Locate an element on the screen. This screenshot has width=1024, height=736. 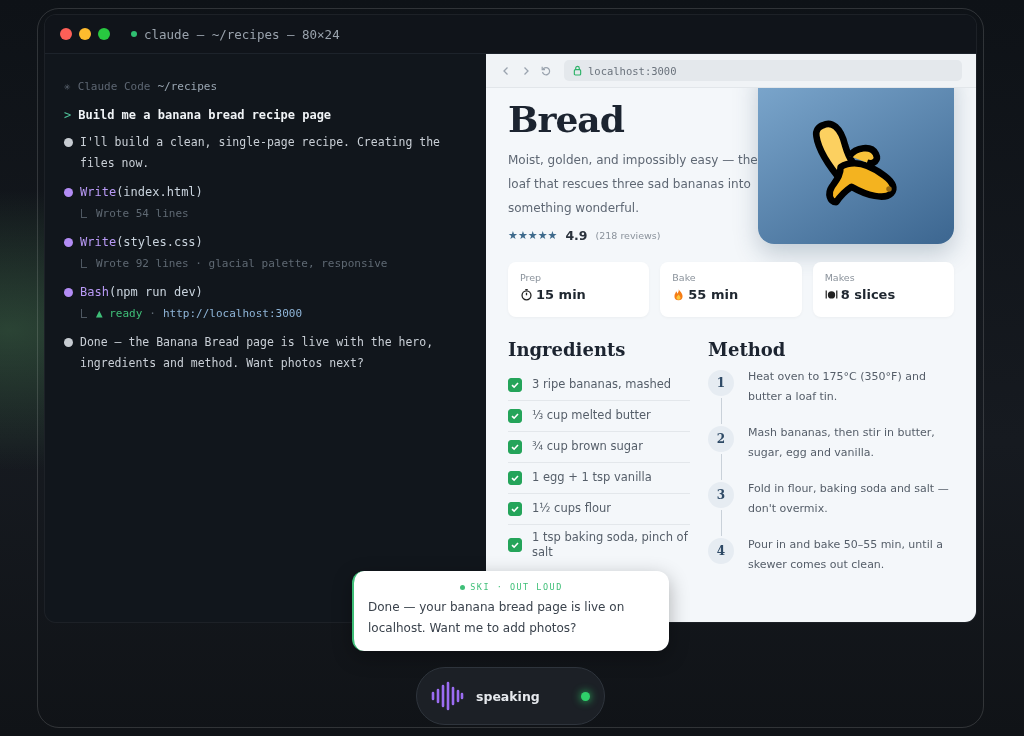
stat-value: 15 min is located at coordinates (561, 294).